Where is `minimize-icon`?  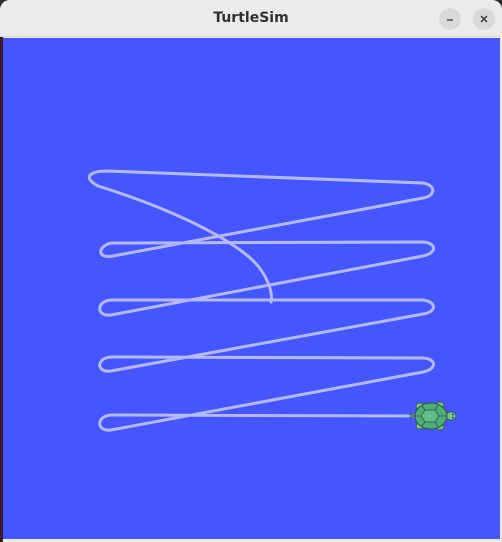
minimize-icon is located at coordinates (450, 20).